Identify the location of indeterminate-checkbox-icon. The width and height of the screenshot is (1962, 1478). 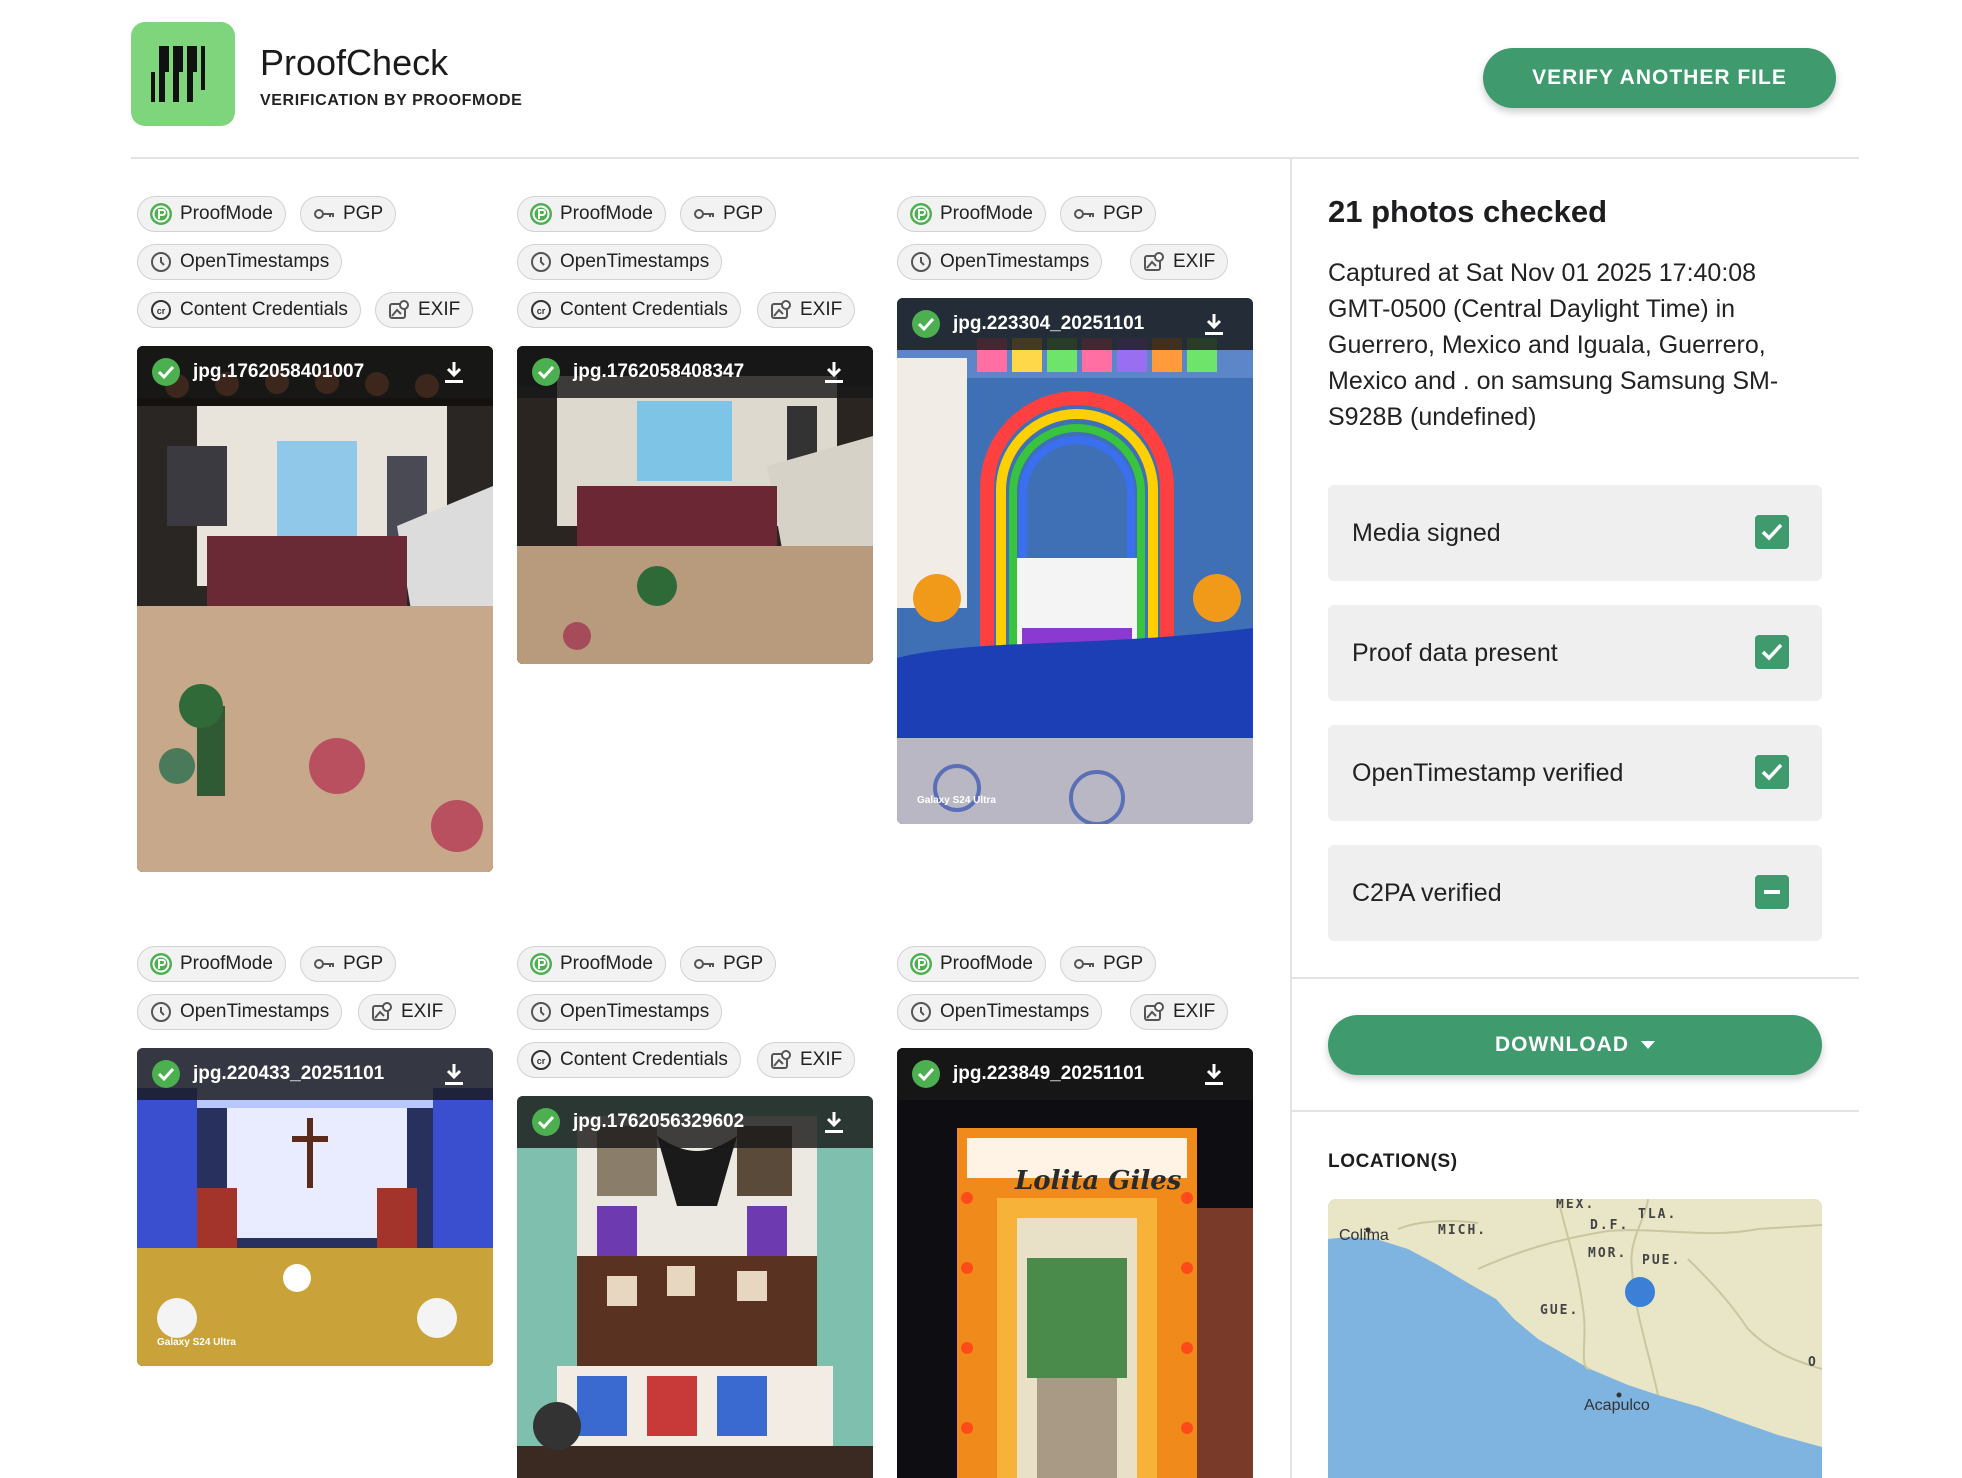
(1772, 892).